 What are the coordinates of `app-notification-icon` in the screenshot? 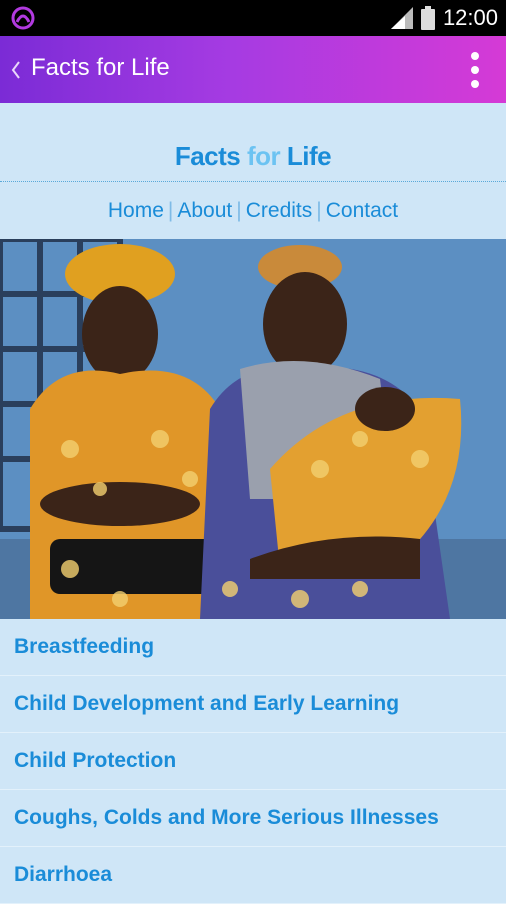 It's located at (23, 18).